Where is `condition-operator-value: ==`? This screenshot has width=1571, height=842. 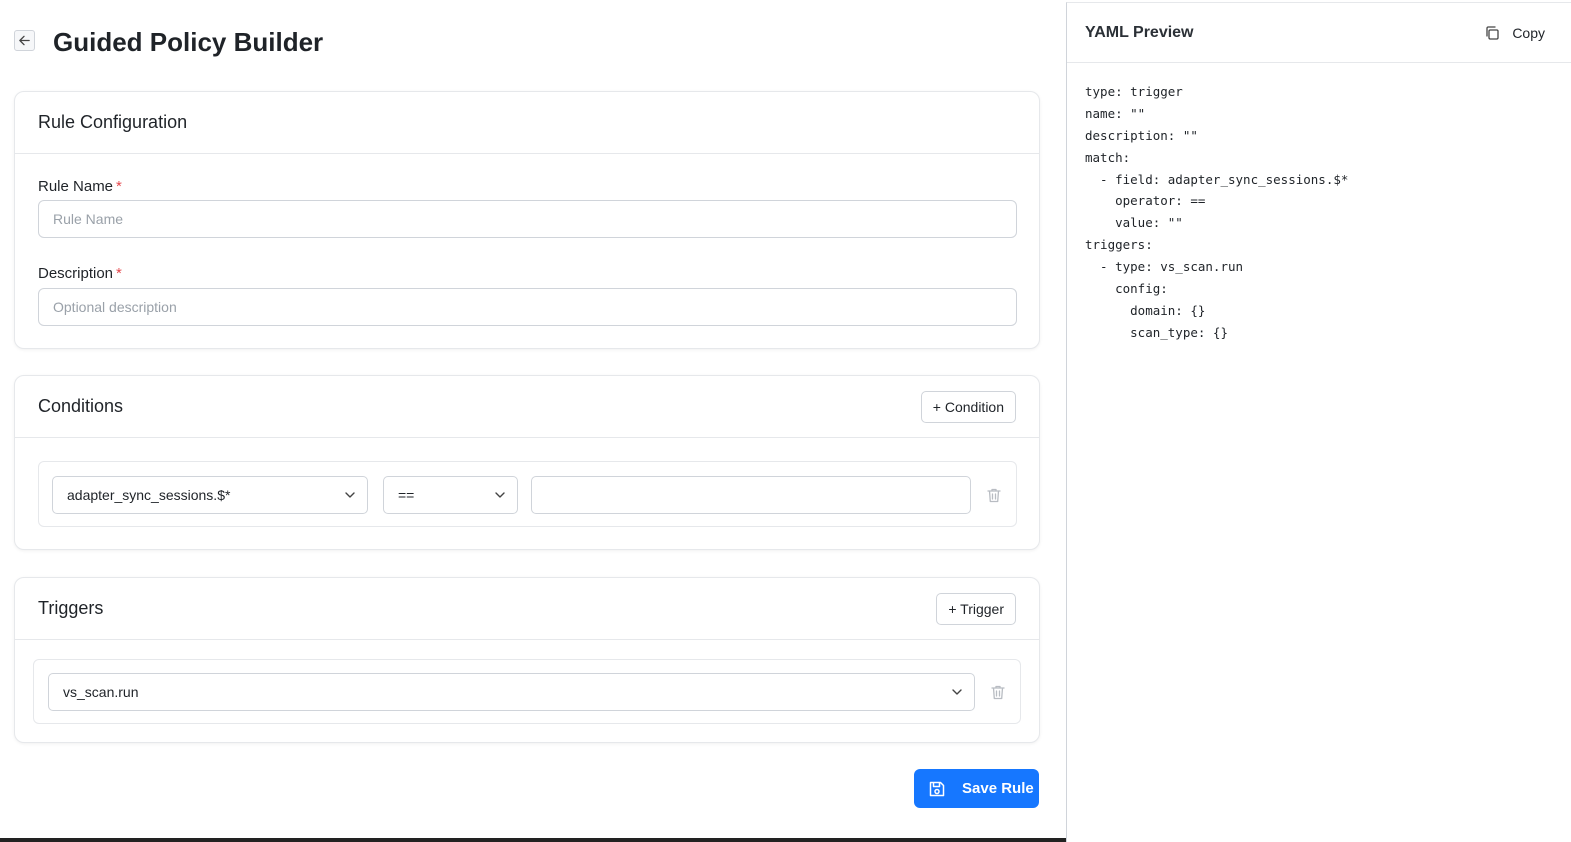
condition-operator-value: == is located at coordinates (406, 495).